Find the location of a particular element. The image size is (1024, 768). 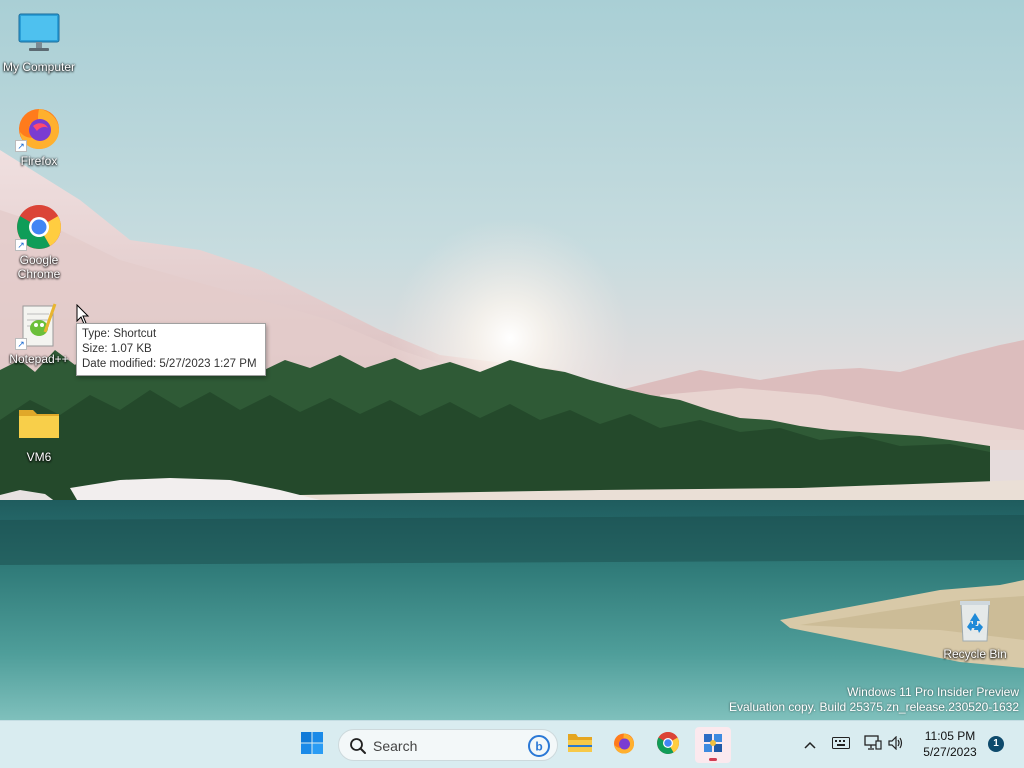

bing-icon: b is located at coordinates (539, 748).